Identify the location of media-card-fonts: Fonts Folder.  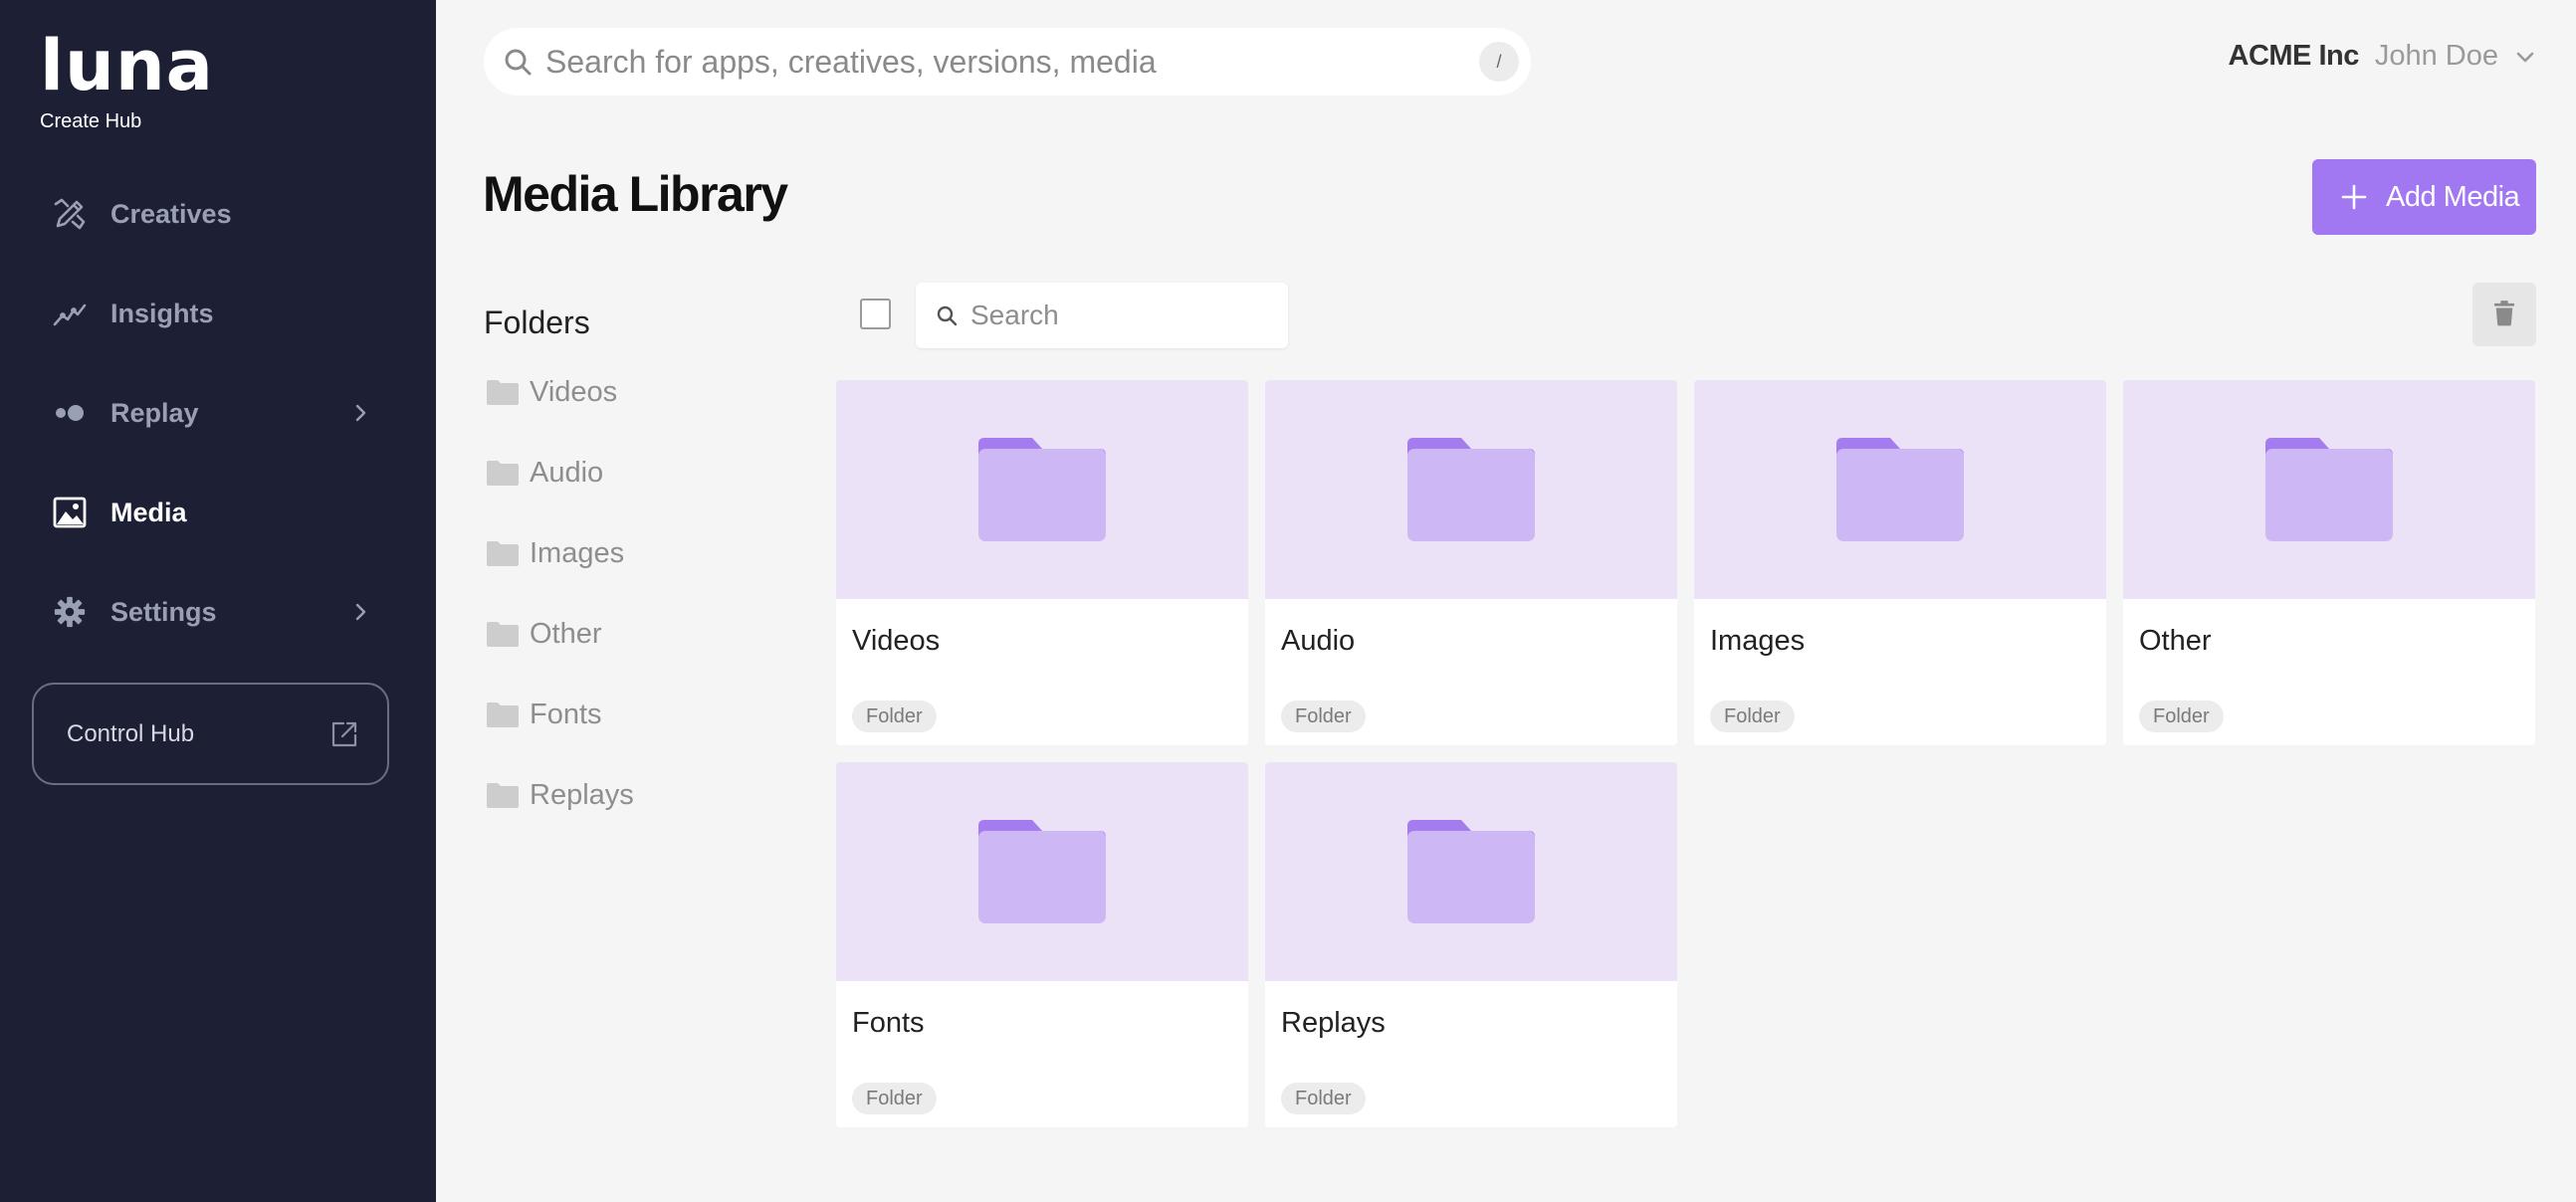
(1042, 944).